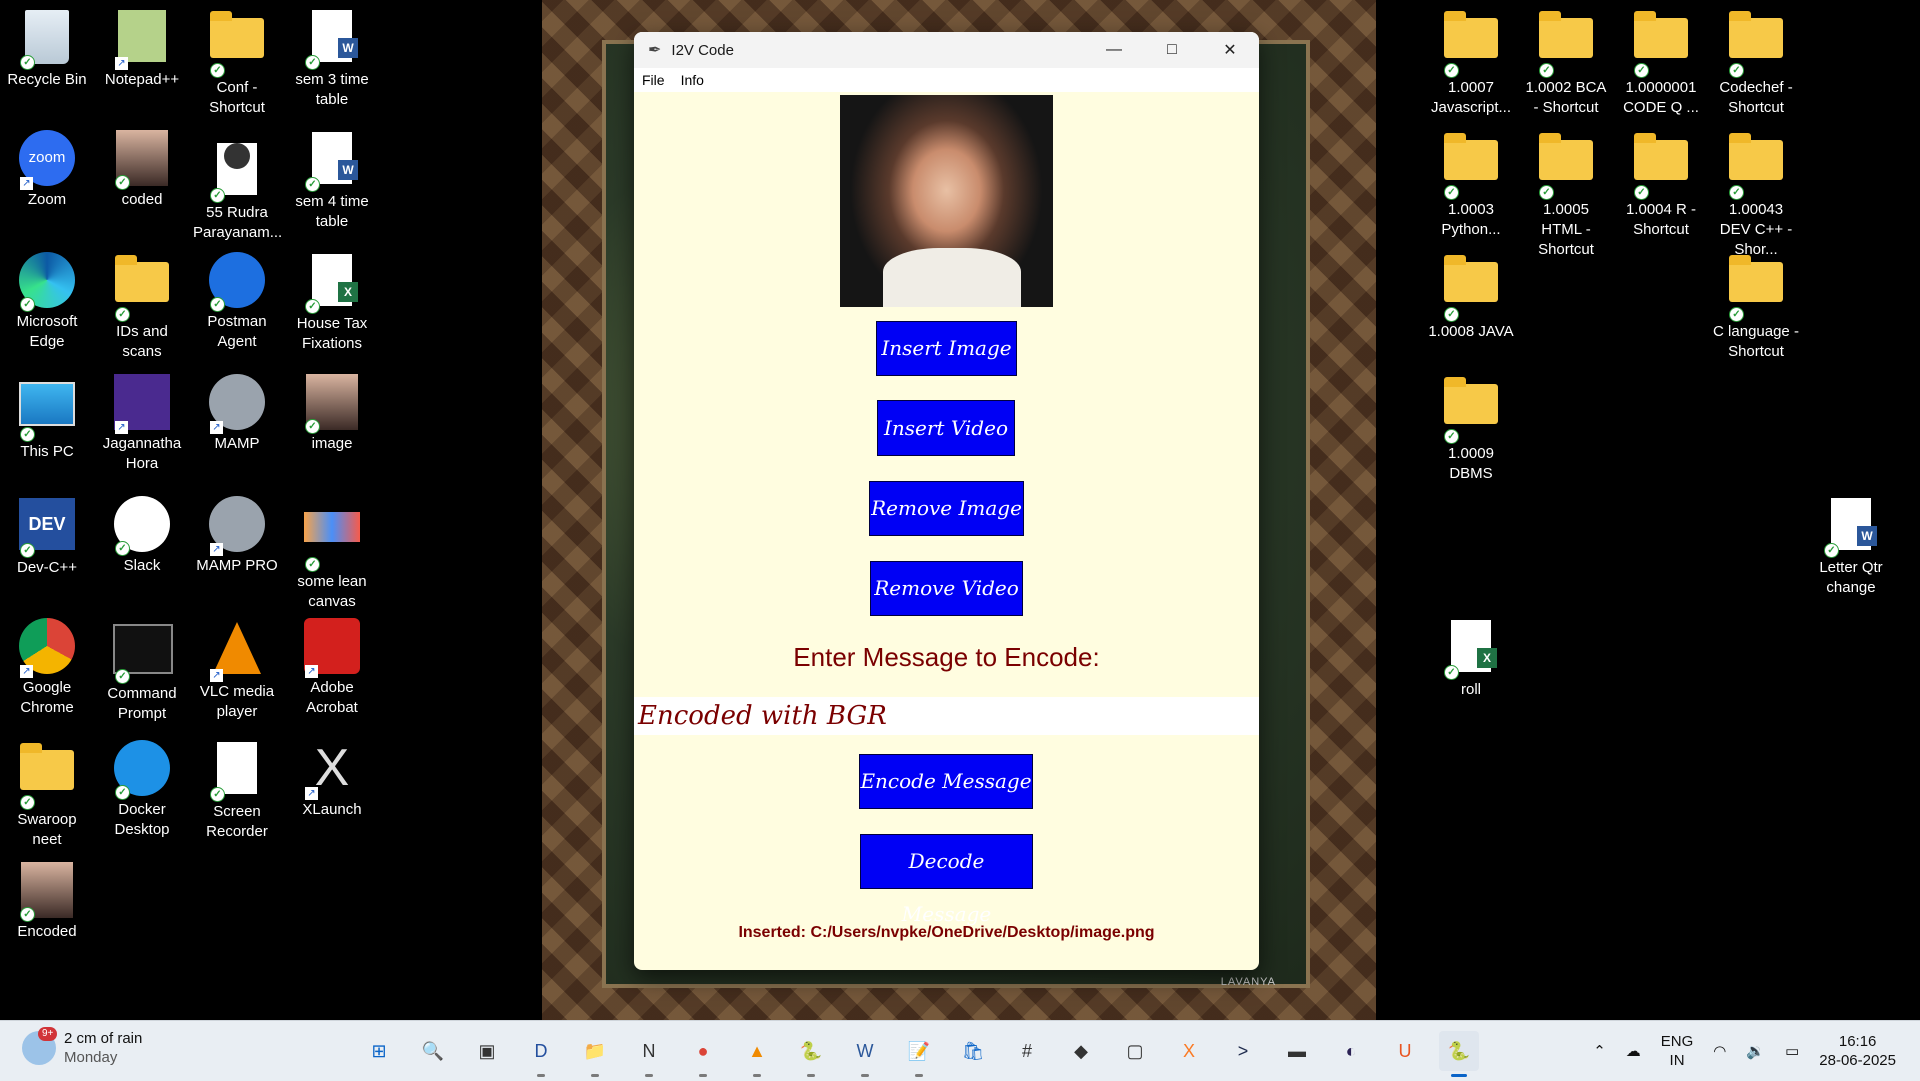  I want to click on chevron-up-icon: ⌃, so click(1599, 1051).